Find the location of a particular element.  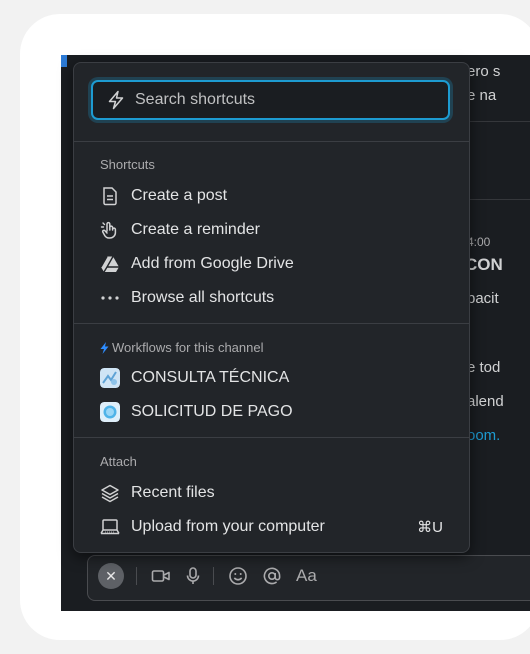

menu-item-solicitud-pago: SOLICITUD DE PAGO is located at coordinates (271, 412).